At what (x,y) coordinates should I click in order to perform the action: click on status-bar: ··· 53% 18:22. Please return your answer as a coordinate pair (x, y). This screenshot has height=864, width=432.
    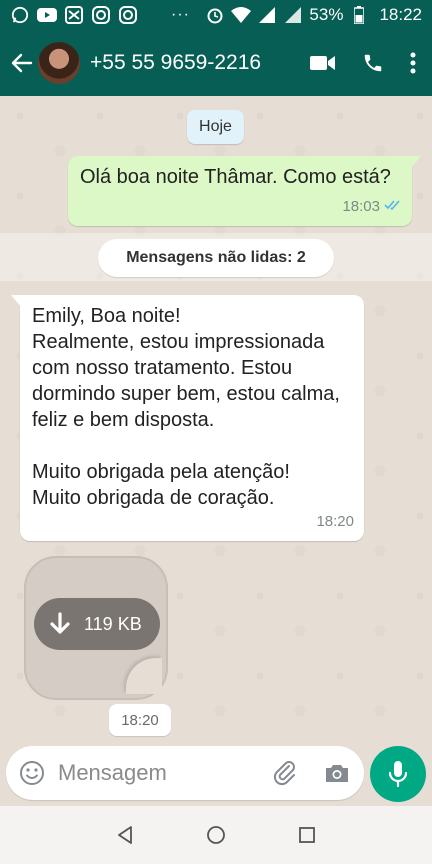
    Looking at the image, I should click on (216, 15).